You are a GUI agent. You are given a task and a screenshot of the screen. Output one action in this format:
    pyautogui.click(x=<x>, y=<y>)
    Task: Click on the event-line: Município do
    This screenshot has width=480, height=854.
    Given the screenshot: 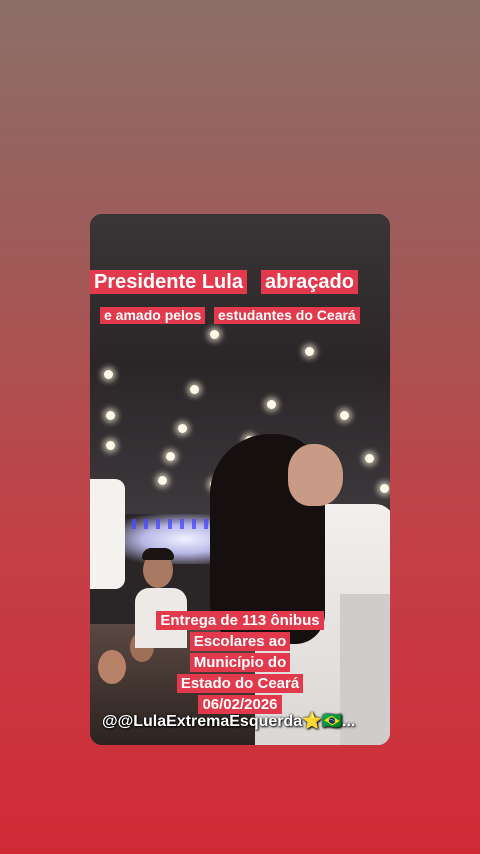 What is the action you would take?
    pyautogui.click(x=240, y=662)
    